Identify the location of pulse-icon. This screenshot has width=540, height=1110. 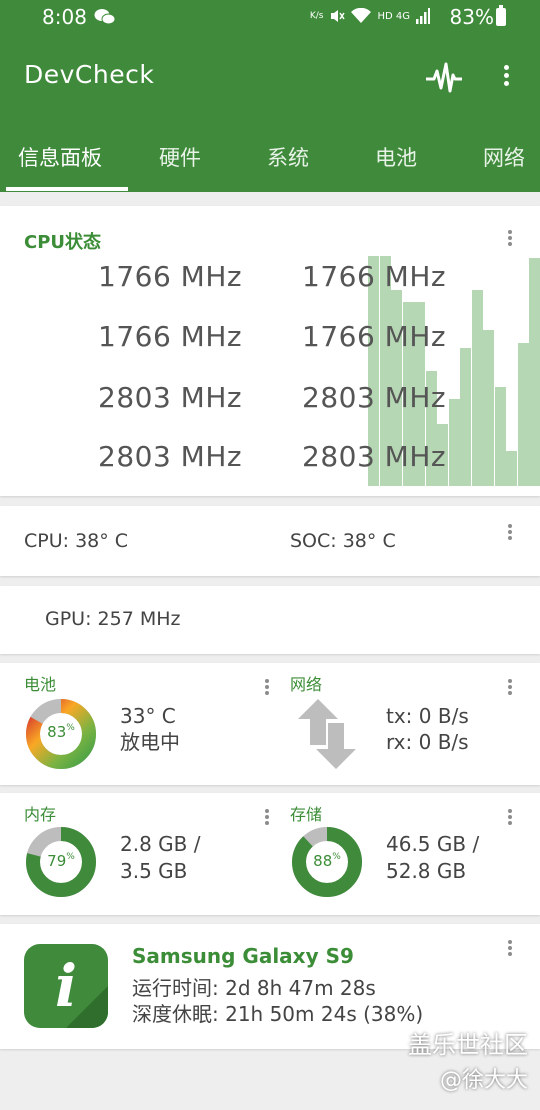
(444, 78).